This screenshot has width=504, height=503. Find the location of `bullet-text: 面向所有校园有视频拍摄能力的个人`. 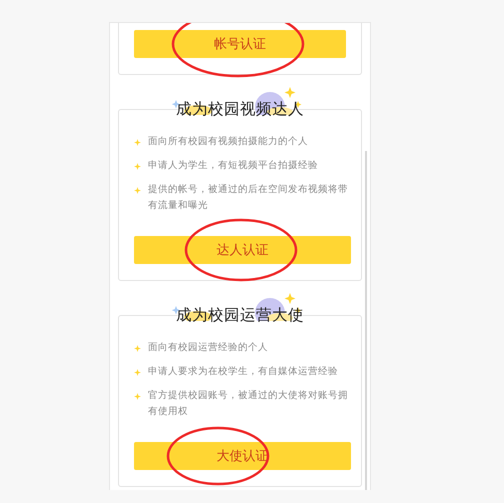

bullet-text: 面向所有校园有视频拍摄能力的个人 is located at coordinates (228, 142).